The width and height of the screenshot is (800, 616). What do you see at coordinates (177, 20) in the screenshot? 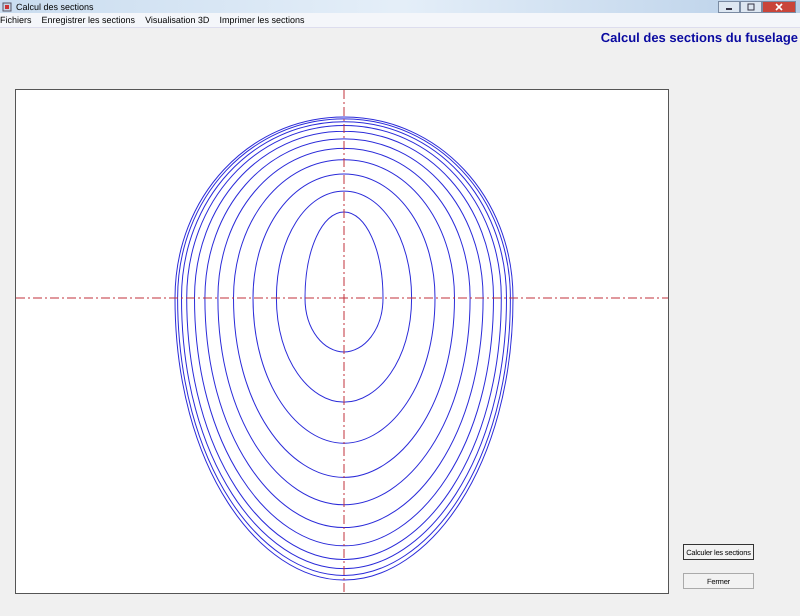
I see `menu-item: Visualisation 3D` at bounding box center [177, 20].